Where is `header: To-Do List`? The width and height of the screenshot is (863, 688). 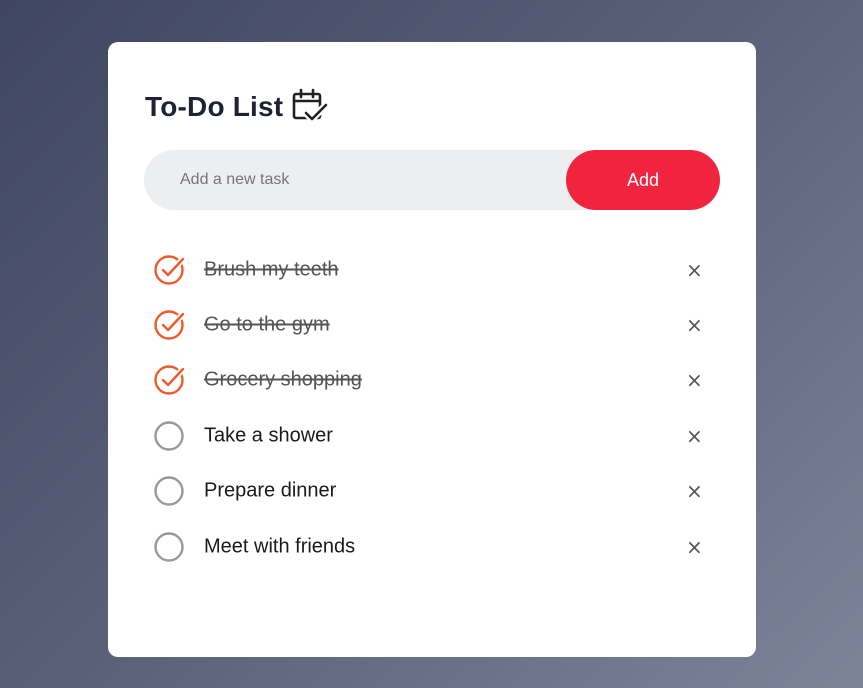 header: To-Do List is located at coordinates (237, 107).